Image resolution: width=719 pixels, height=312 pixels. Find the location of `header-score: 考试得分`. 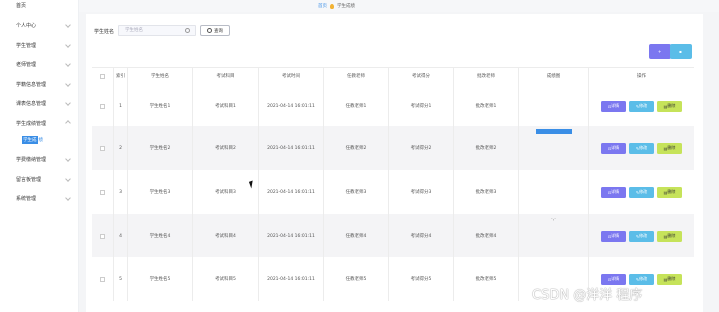

header-score: 考试得分 is located at coordinates (421, 76).